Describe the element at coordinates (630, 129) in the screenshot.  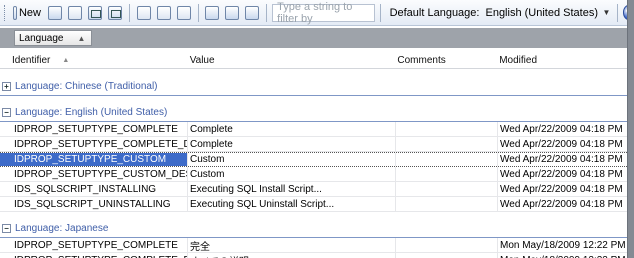
I see `right-edge-panel` at that location.